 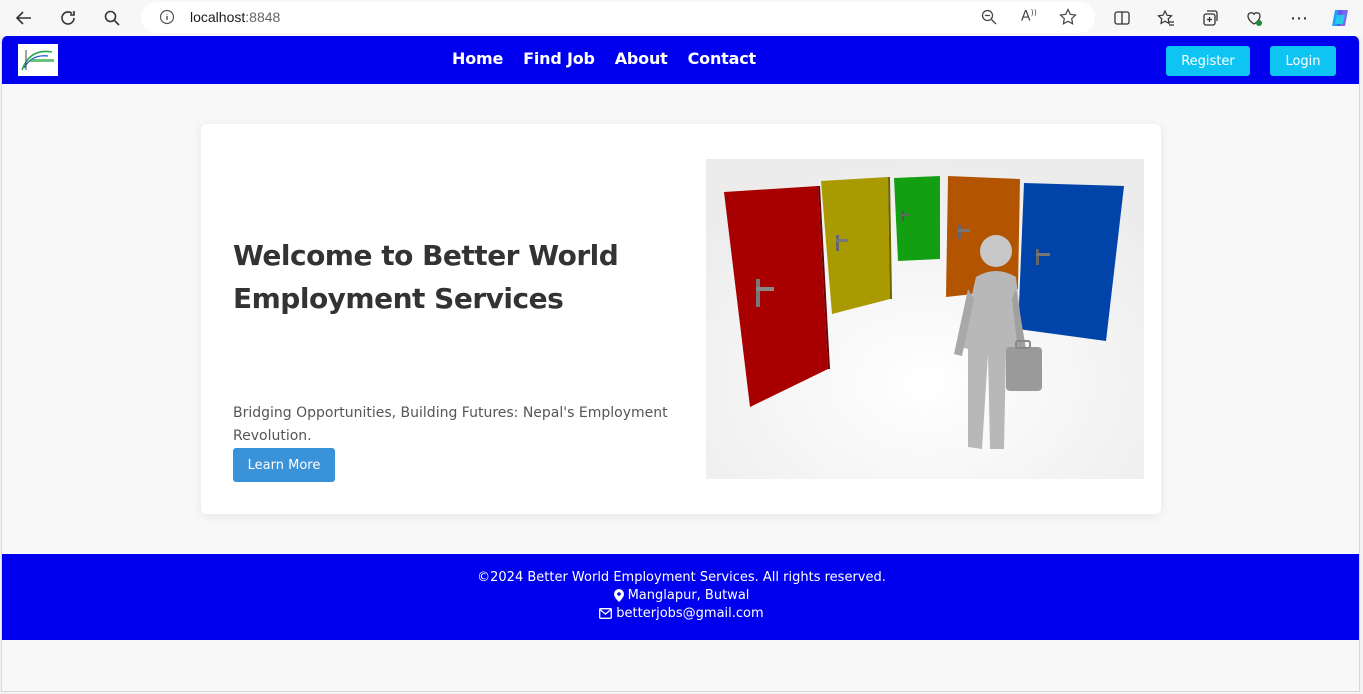 I want to click on favorites-icon, so click(x=1166, y=18).